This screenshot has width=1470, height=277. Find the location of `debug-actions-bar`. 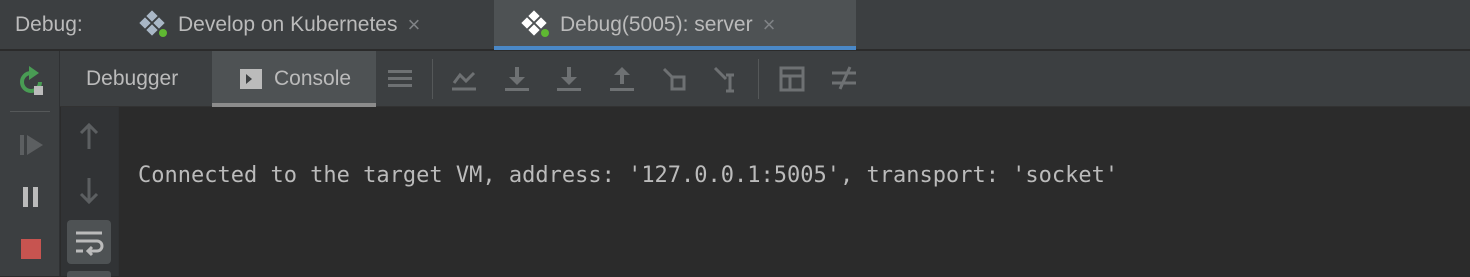

debug-actions-bar is located at coordinates (30, 163).